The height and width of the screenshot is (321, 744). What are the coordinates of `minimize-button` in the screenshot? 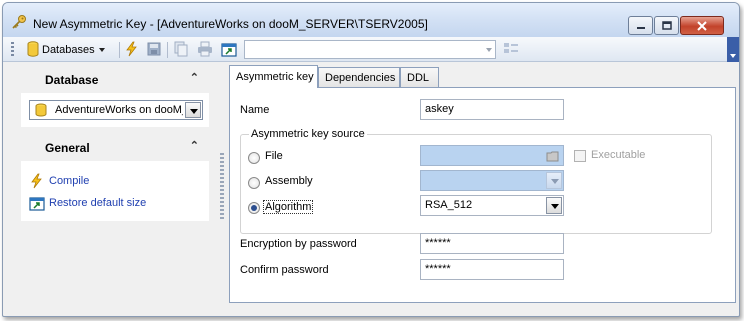 It's located at (640, 25).